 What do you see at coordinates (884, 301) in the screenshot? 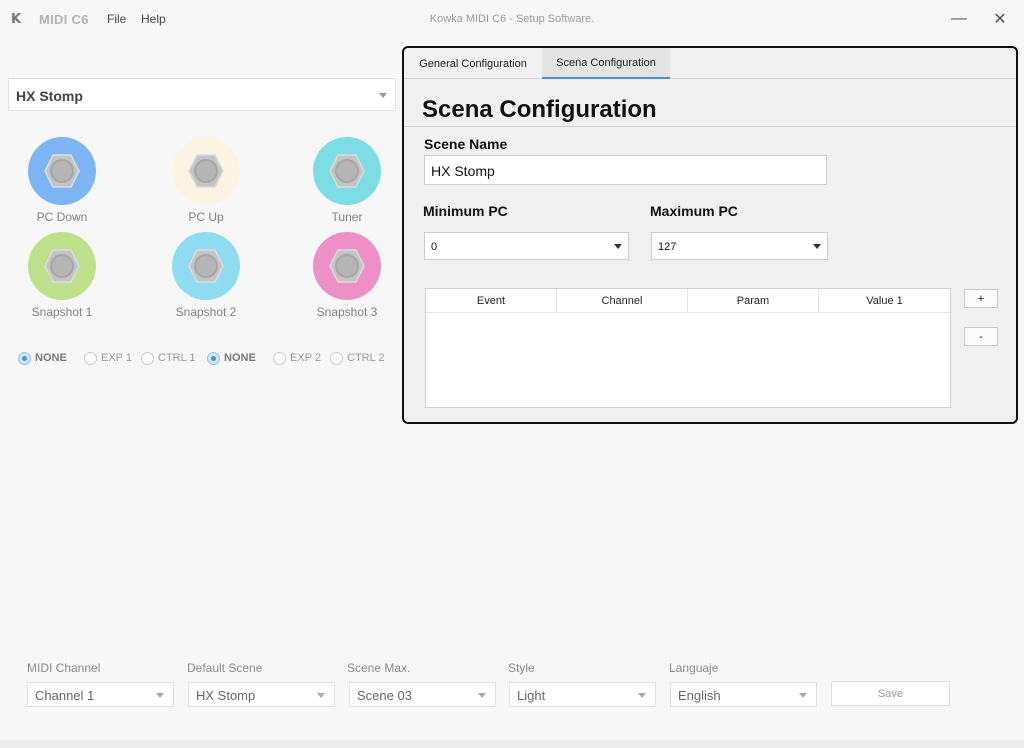
I see `column-value-1: Value 1` at bounding box center [884, 301].